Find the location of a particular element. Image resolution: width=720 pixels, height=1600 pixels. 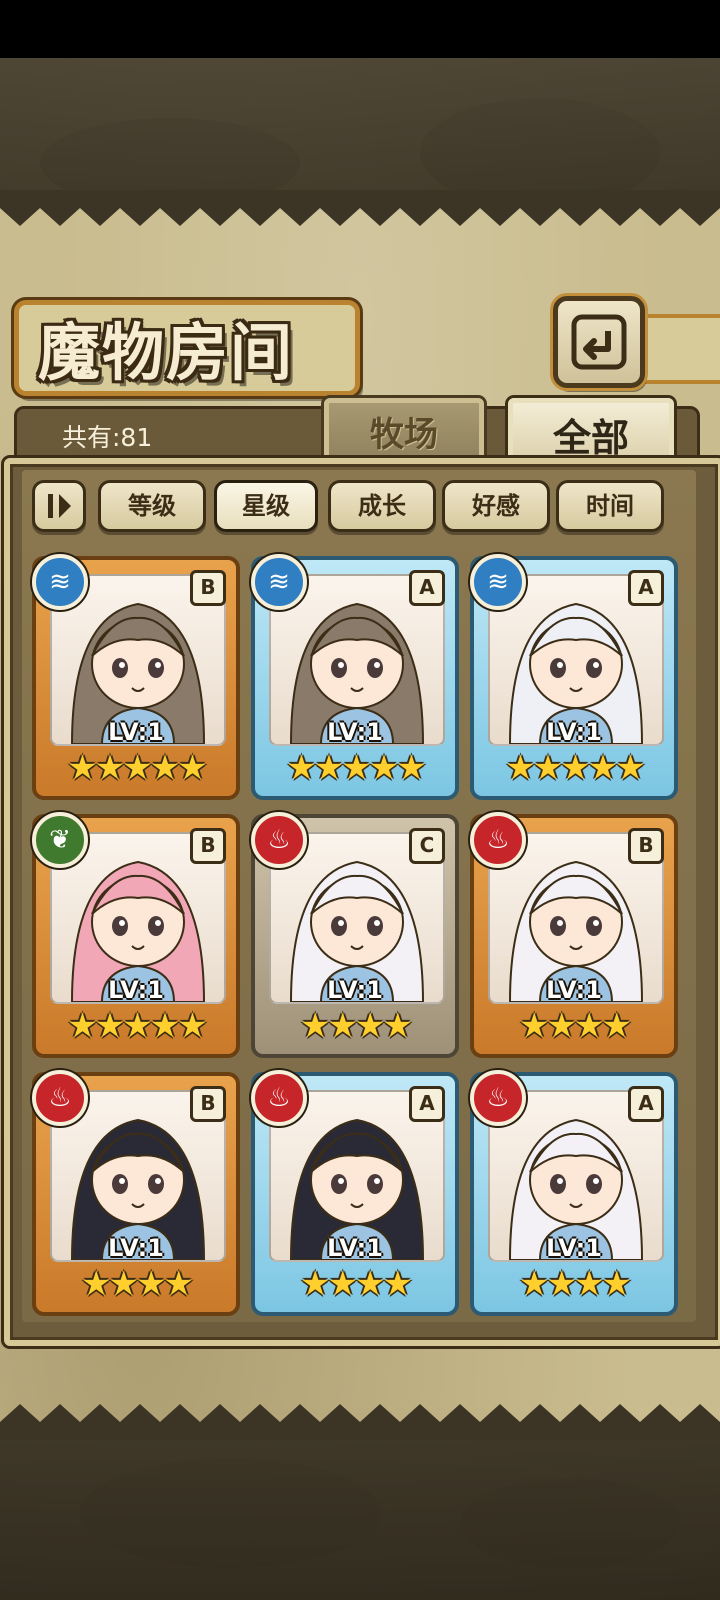

sort-order-icon is located at coordinates (59, 506).